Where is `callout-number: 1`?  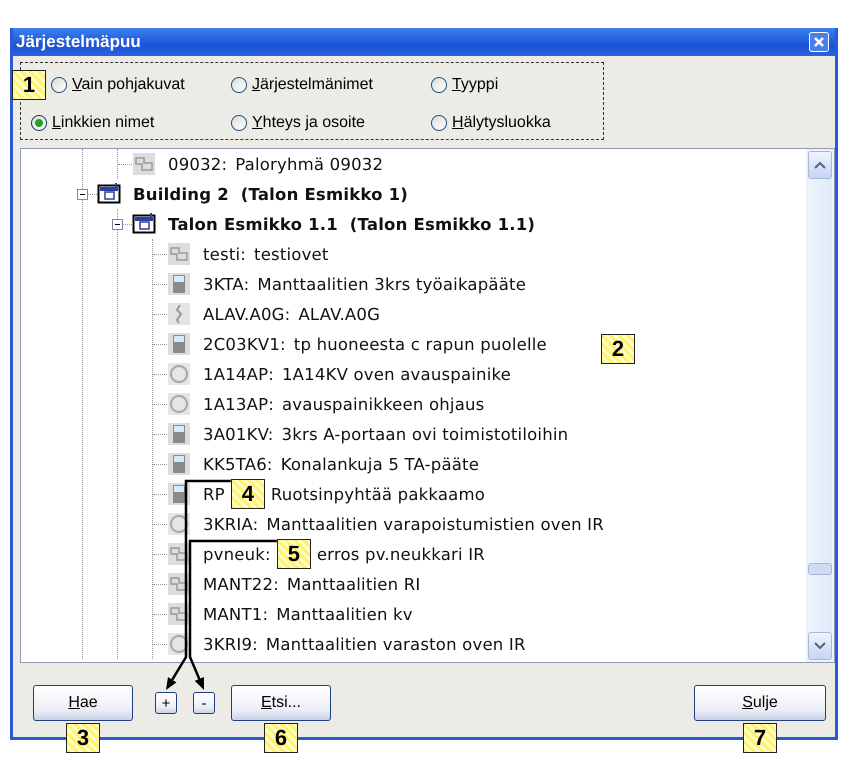 callout-number: 1 is located at coordinates (29, 85).